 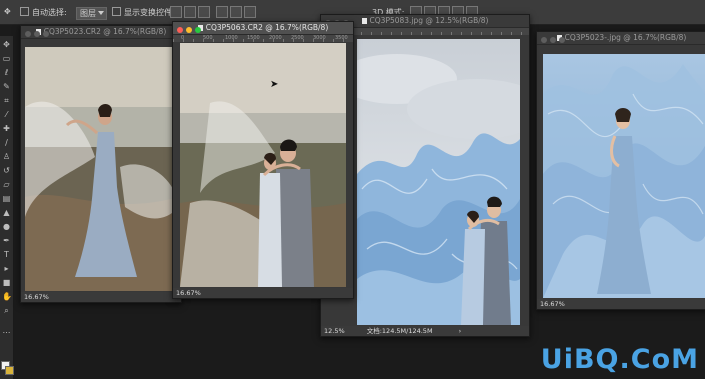 What do you see at coordinates (208, 38) in the screenshot?
I see `ruler-mark: 500` at bounding box center [208, 38].